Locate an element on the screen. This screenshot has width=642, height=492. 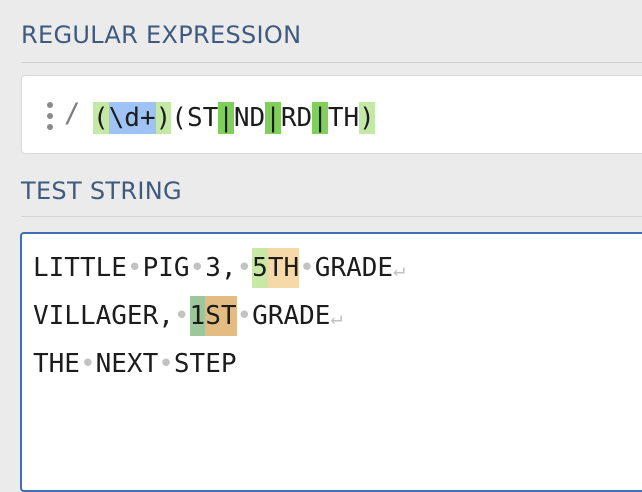
match-group-1: 1 is located at coordinates (197, 316).